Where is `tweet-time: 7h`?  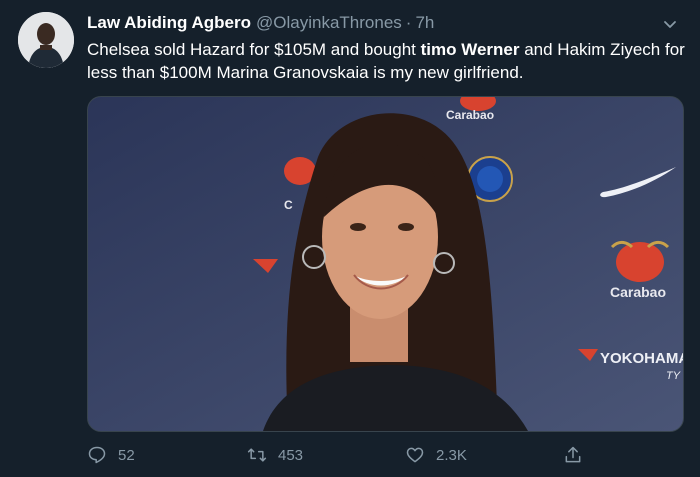 tweet-time: 7h is located at coordinates (424, 23).